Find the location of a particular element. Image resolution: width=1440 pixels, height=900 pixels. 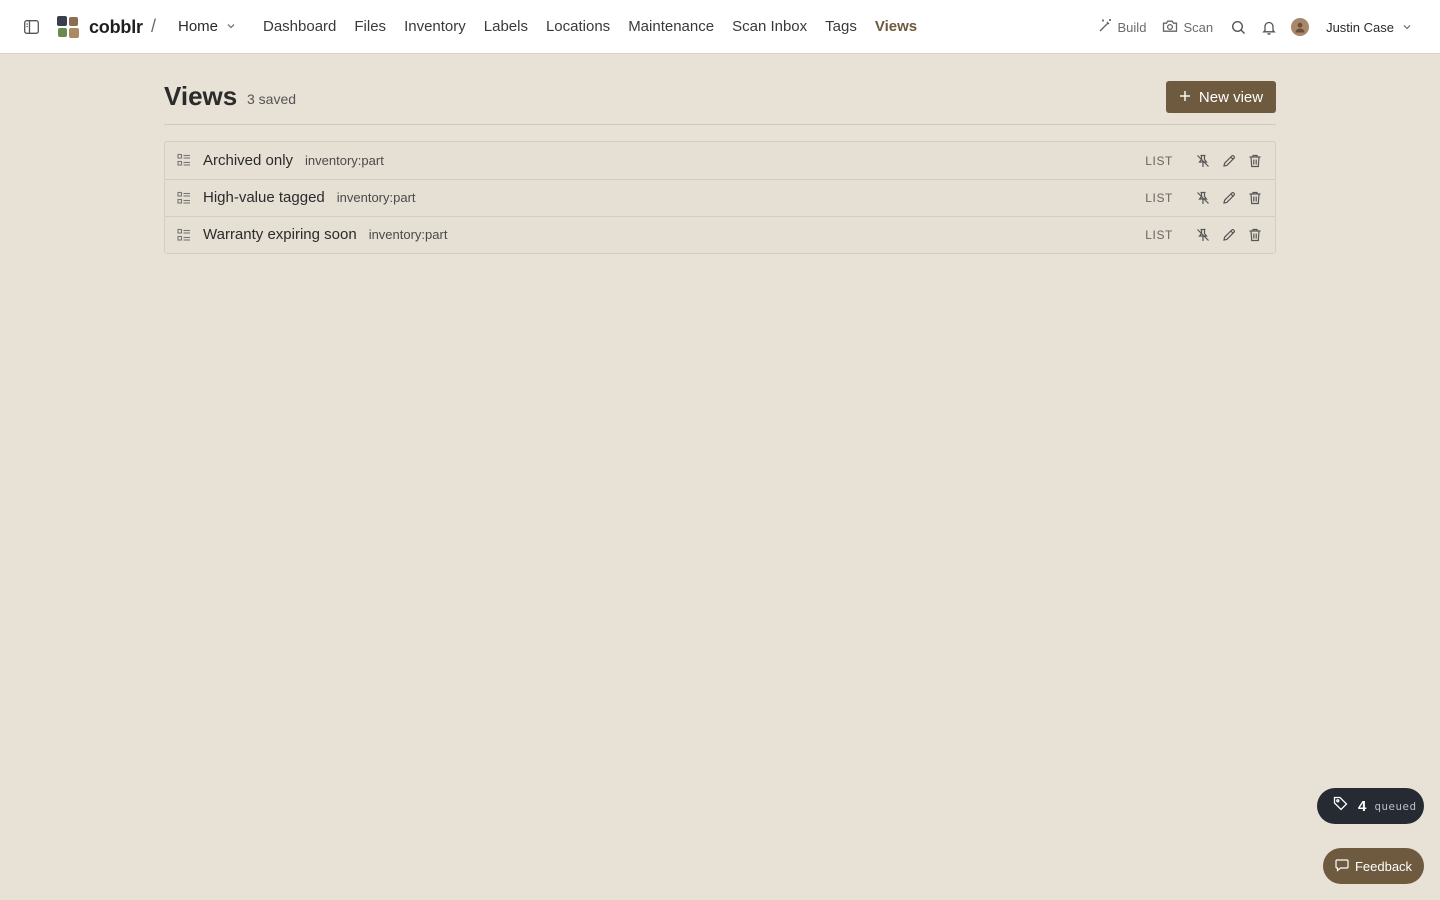

user-name: Justin Case is located at coordinates (1360, 27).